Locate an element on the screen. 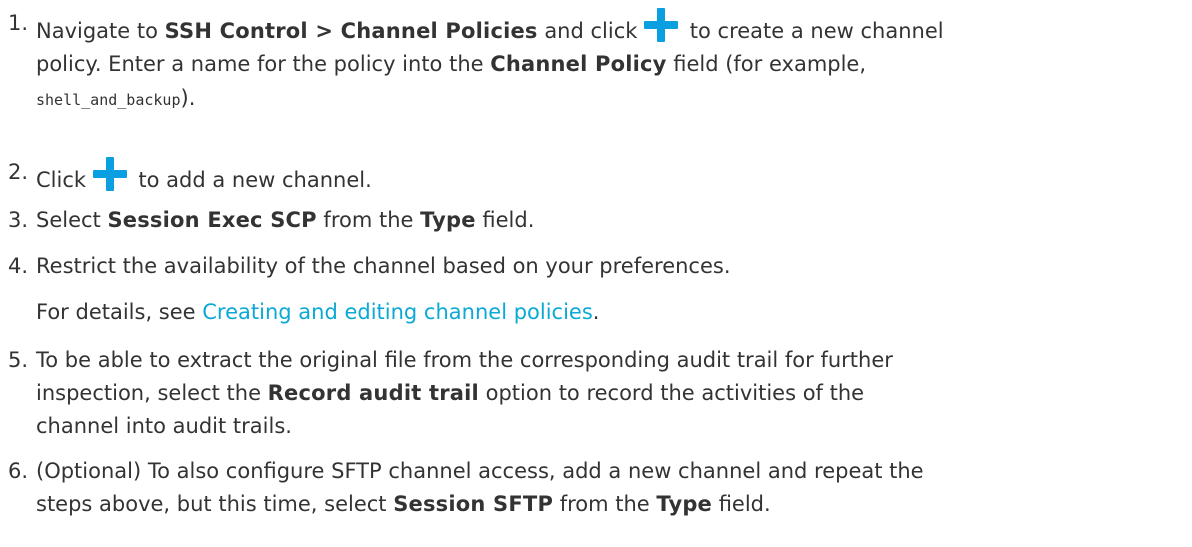 The height and width of the screenshot is (547, 1192). step-text-segment: . is located at coordinates (596, 312).